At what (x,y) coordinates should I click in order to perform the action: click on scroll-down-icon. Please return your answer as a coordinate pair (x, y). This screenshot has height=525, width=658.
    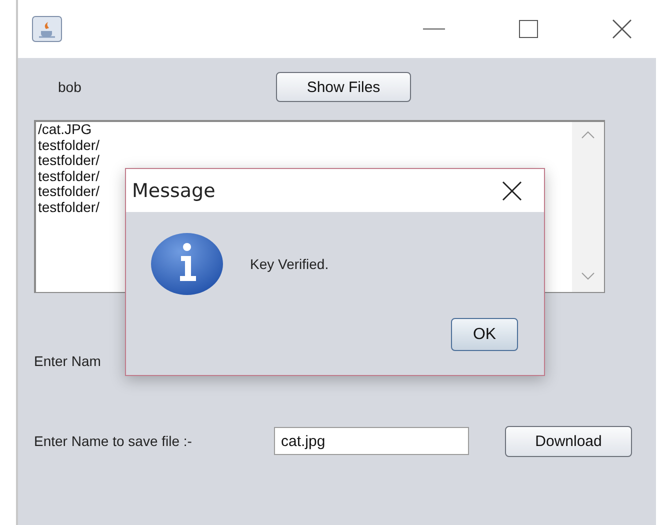
    Looking at the image, I should click on (588, 276).